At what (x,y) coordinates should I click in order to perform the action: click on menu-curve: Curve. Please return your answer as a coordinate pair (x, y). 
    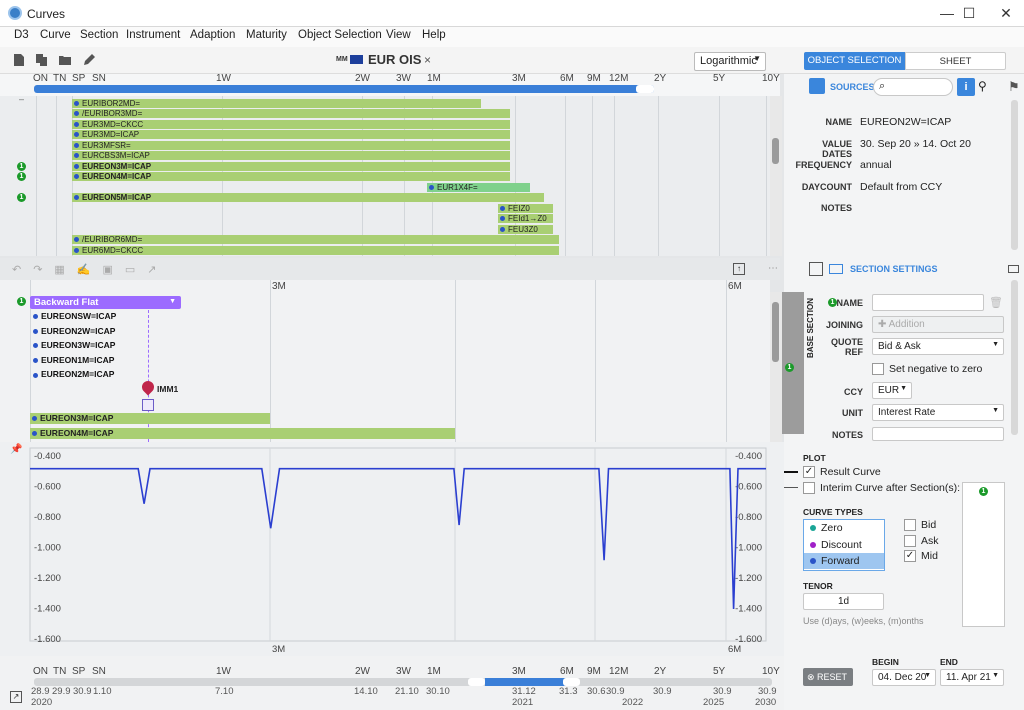
    Looking at the image, I should click on (55, 35).